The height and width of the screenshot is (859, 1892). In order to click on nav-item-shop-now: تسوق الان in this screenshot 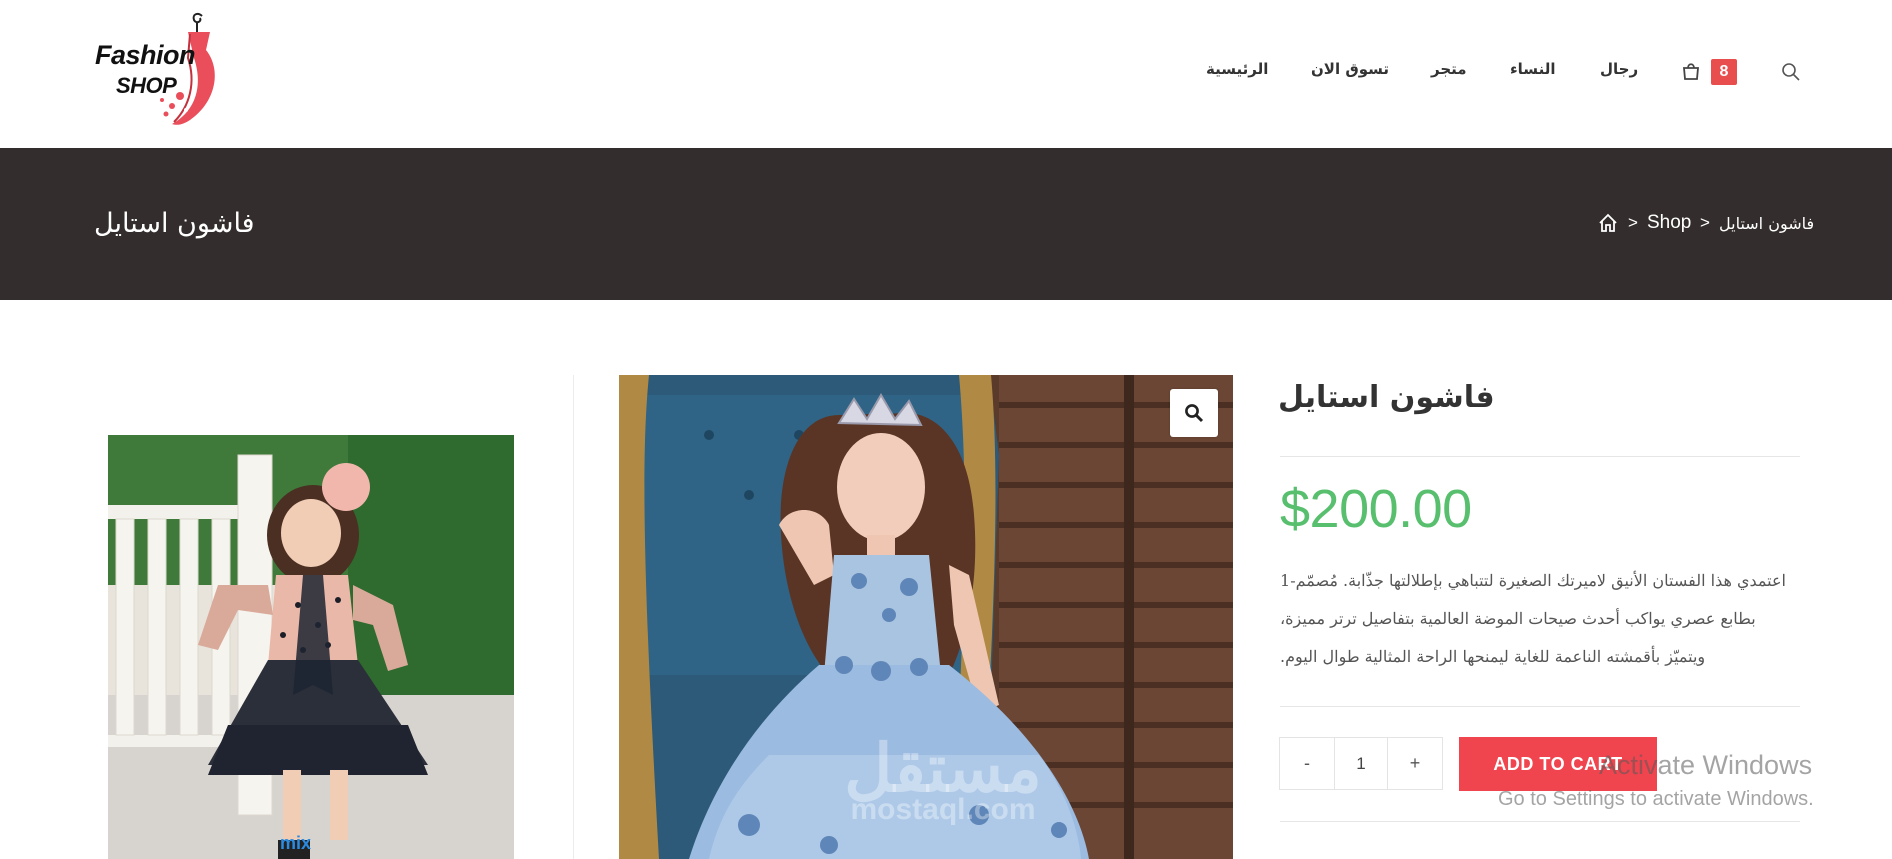, I will do `click(1350, 69)`.